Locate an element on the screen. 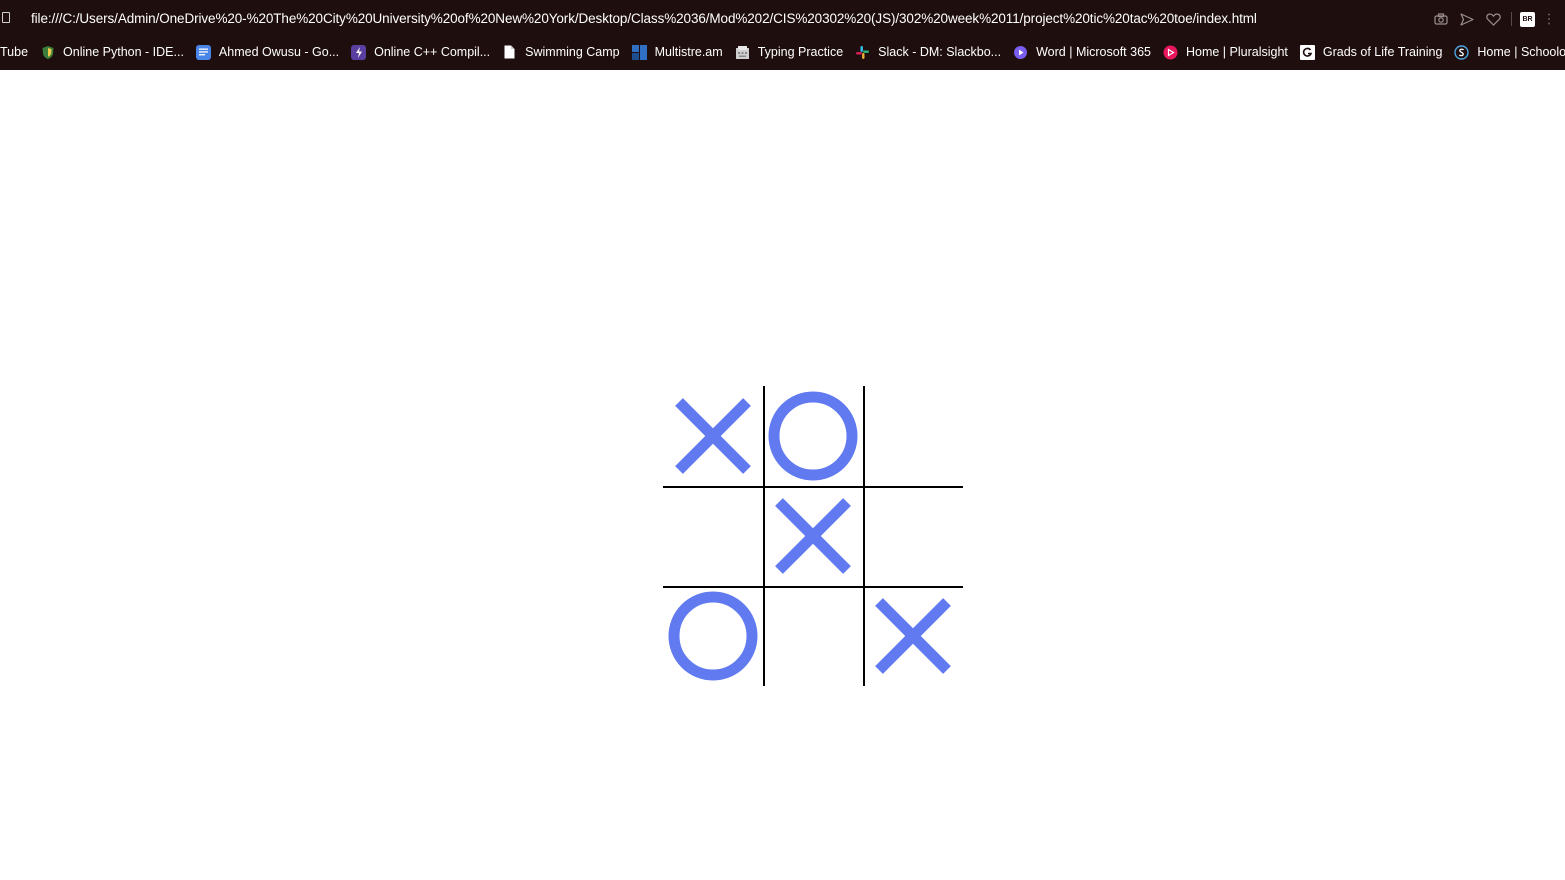  document-icon is located at coordinates (509, 52).